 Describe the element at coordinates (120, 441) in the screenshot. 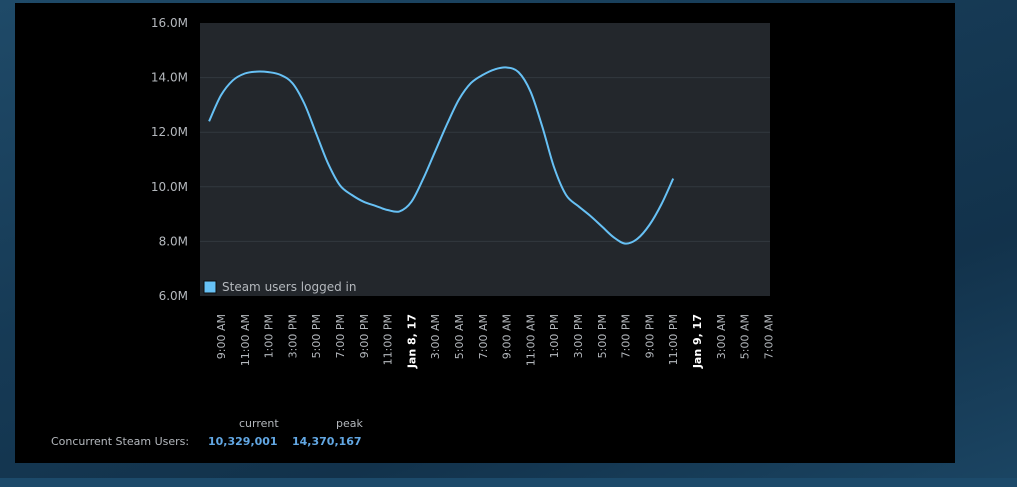

I see `concurrent-users-label: Concurrent Steam Users:` at that location.